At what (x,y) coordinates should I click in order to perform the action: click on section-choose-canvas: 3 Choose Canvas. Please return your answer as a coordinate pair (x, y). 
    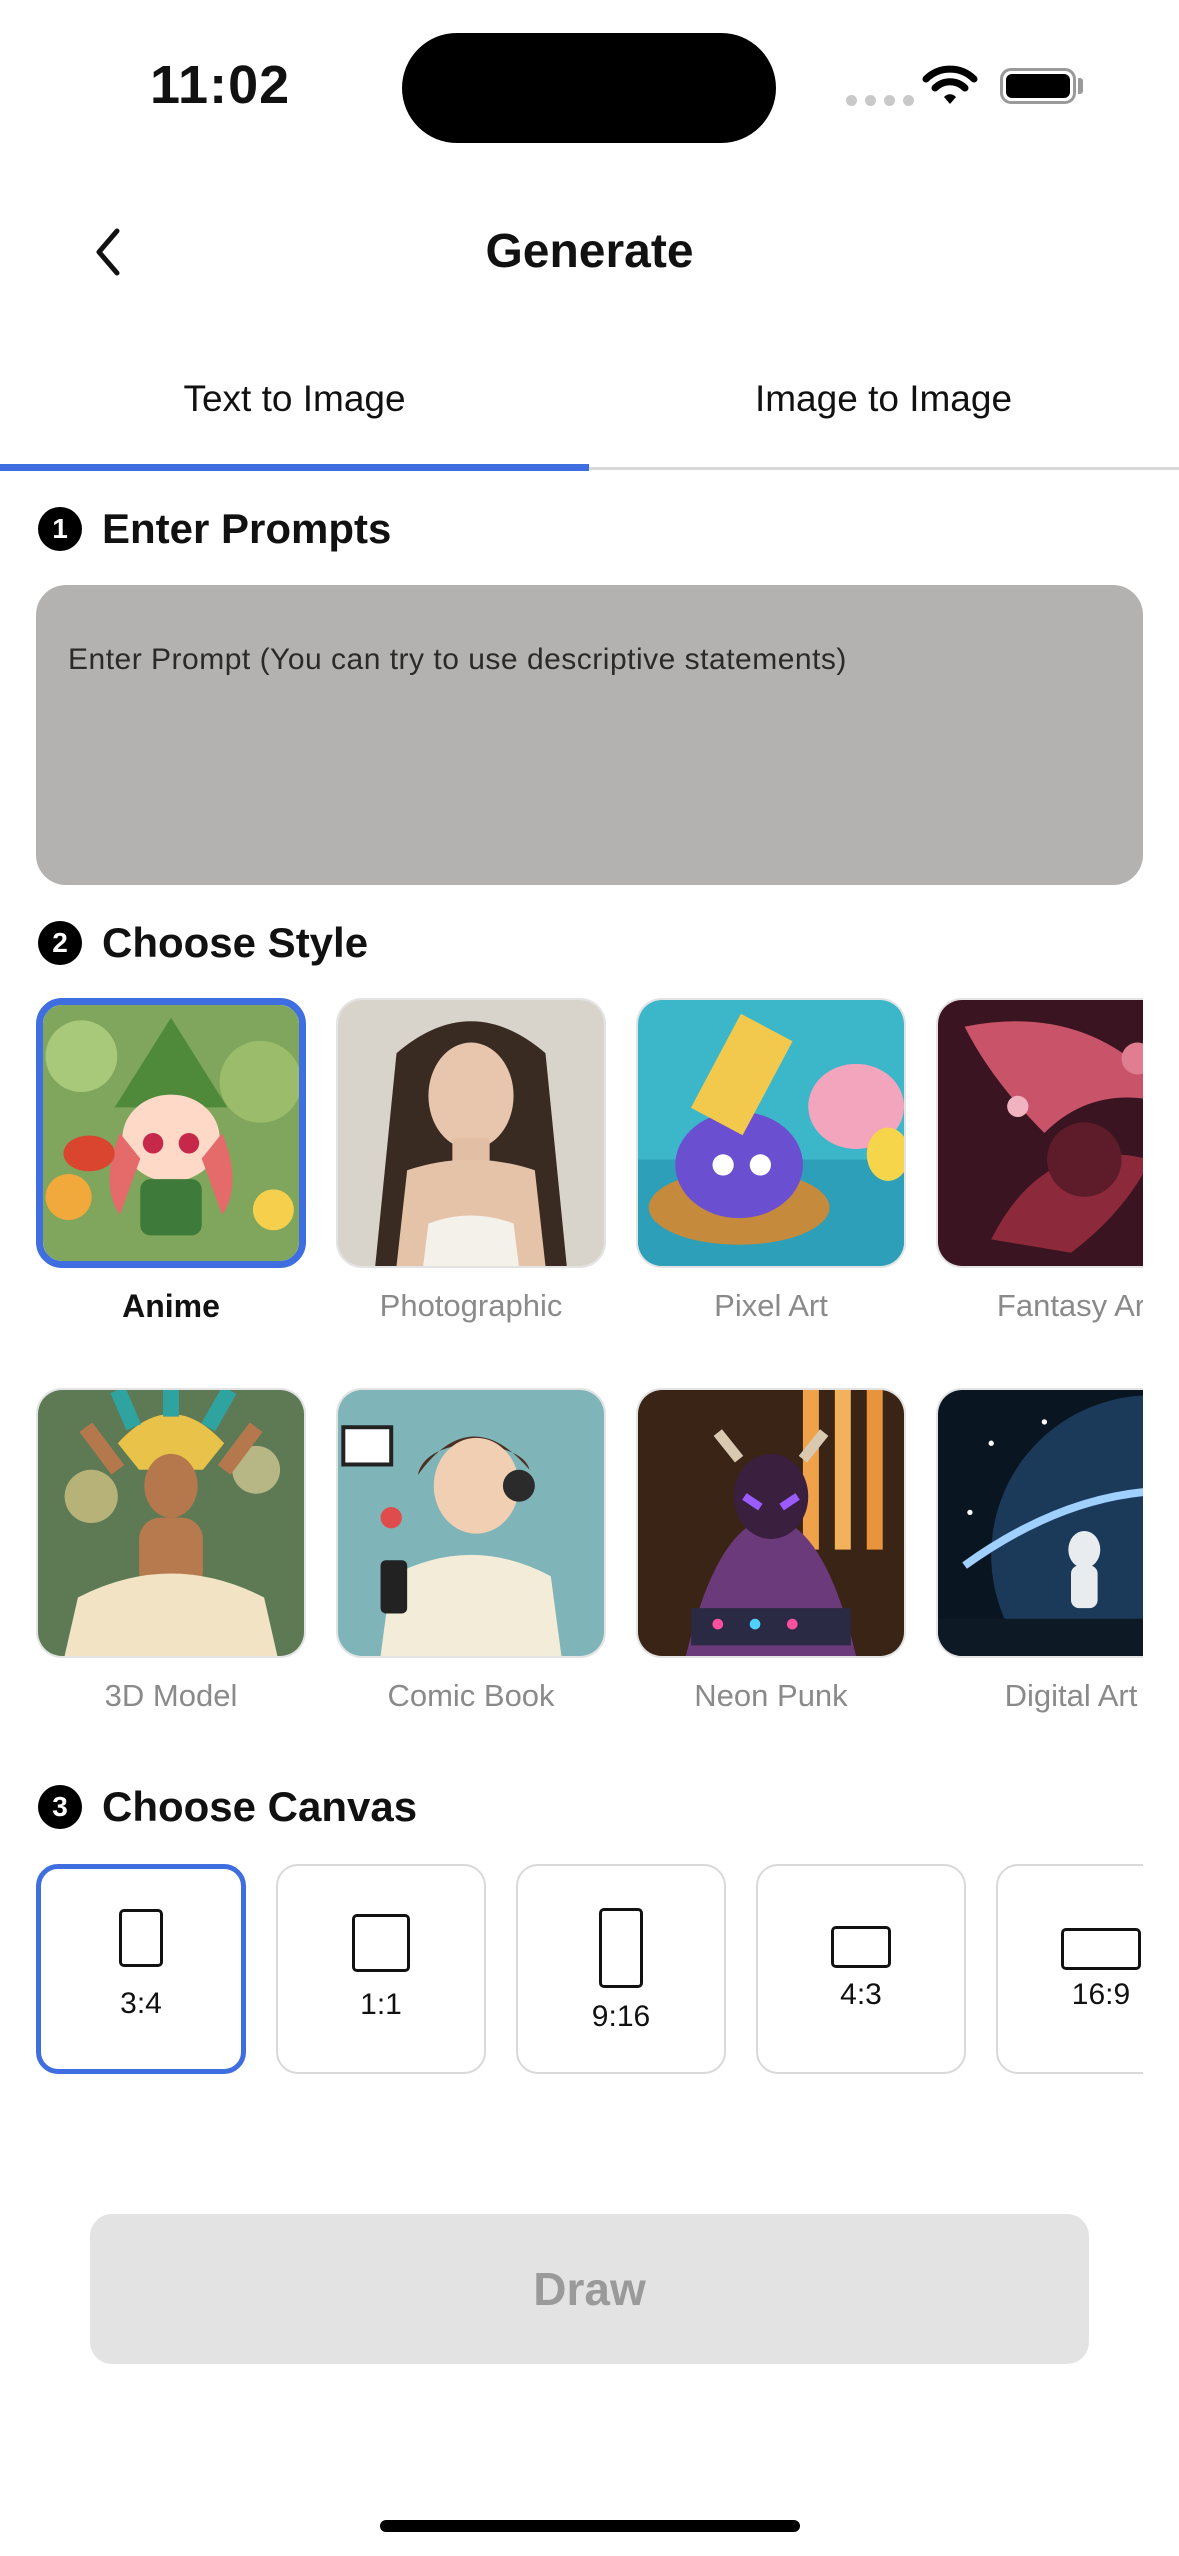
    Looking at the image, I should click on (227, 1807).